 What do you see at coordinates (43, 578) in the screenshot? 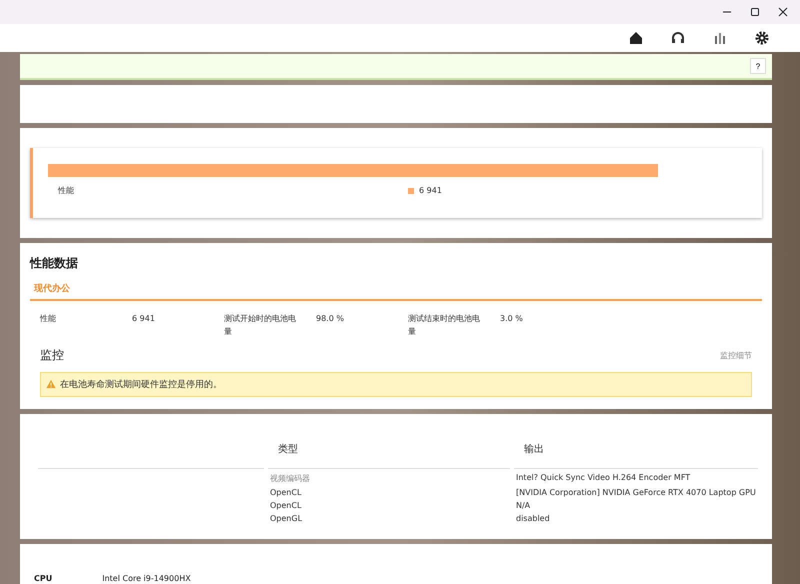
I see `system-label: CPU` at bounding box center [43, 578].